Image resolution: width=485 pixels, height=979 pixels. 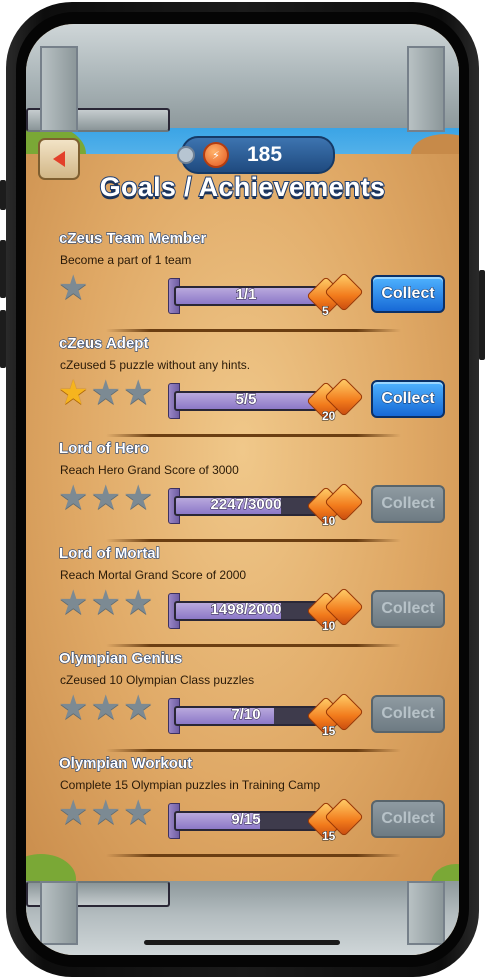 I want to click on reward-gems: 5, so click(x=335, y=298).